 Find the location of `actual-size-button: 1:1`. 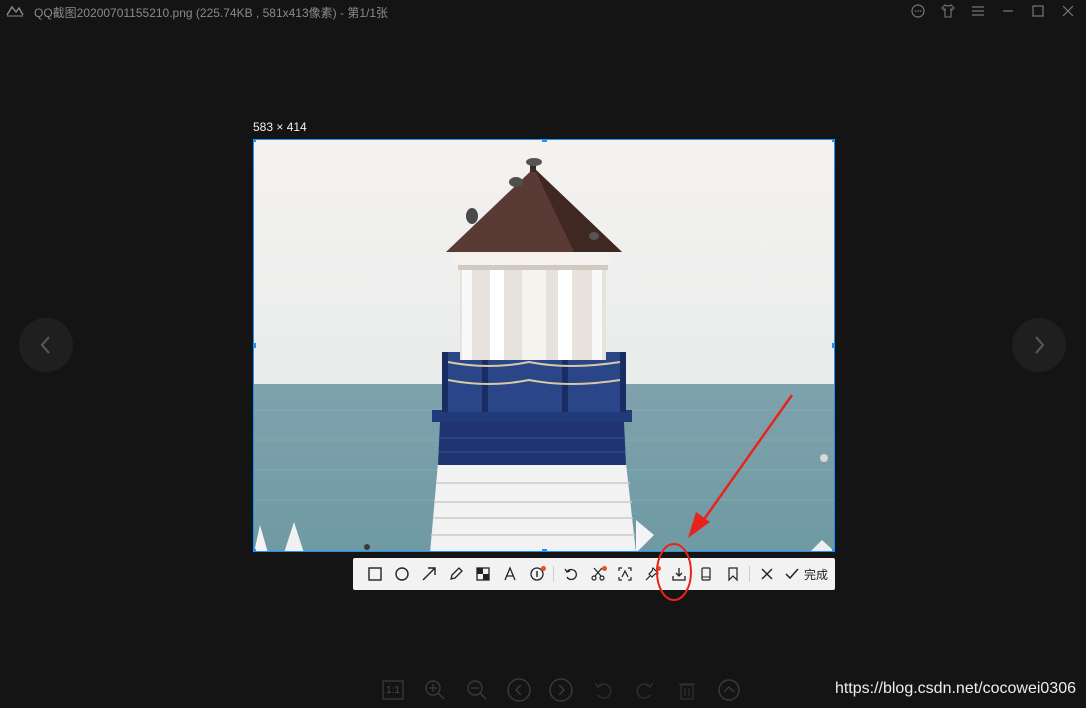

actual-size-button: 1:1 is located at coordinates (393, 690).